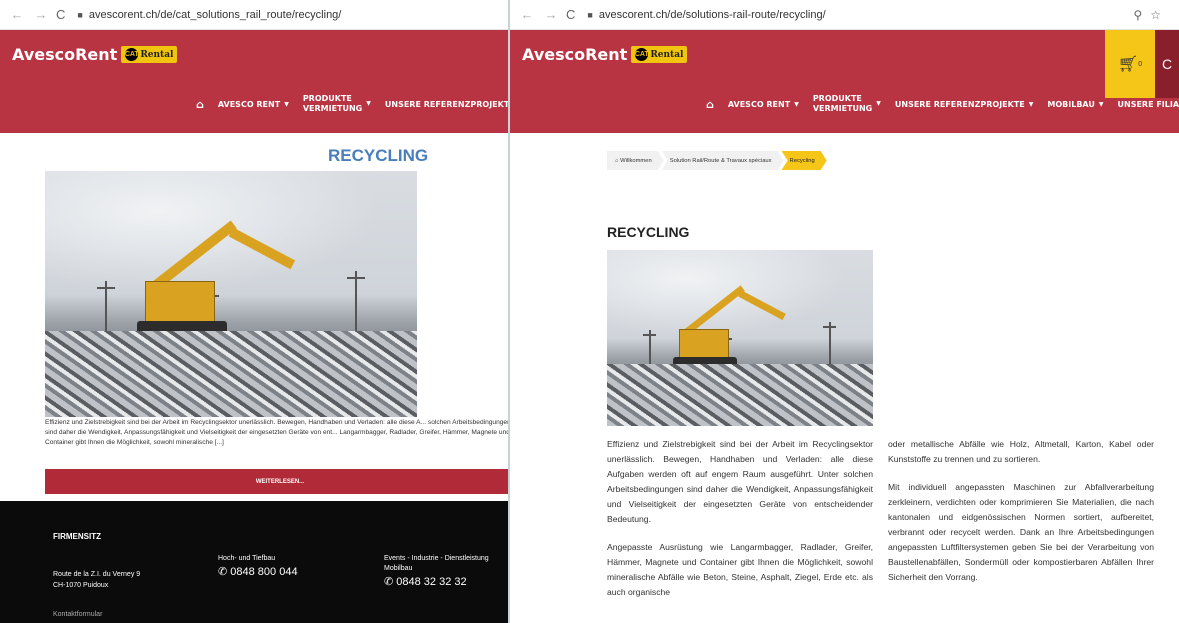  Describe the element at coordinates (1140, 64) in the screenshot. I see `cart-count: 0` at that location.